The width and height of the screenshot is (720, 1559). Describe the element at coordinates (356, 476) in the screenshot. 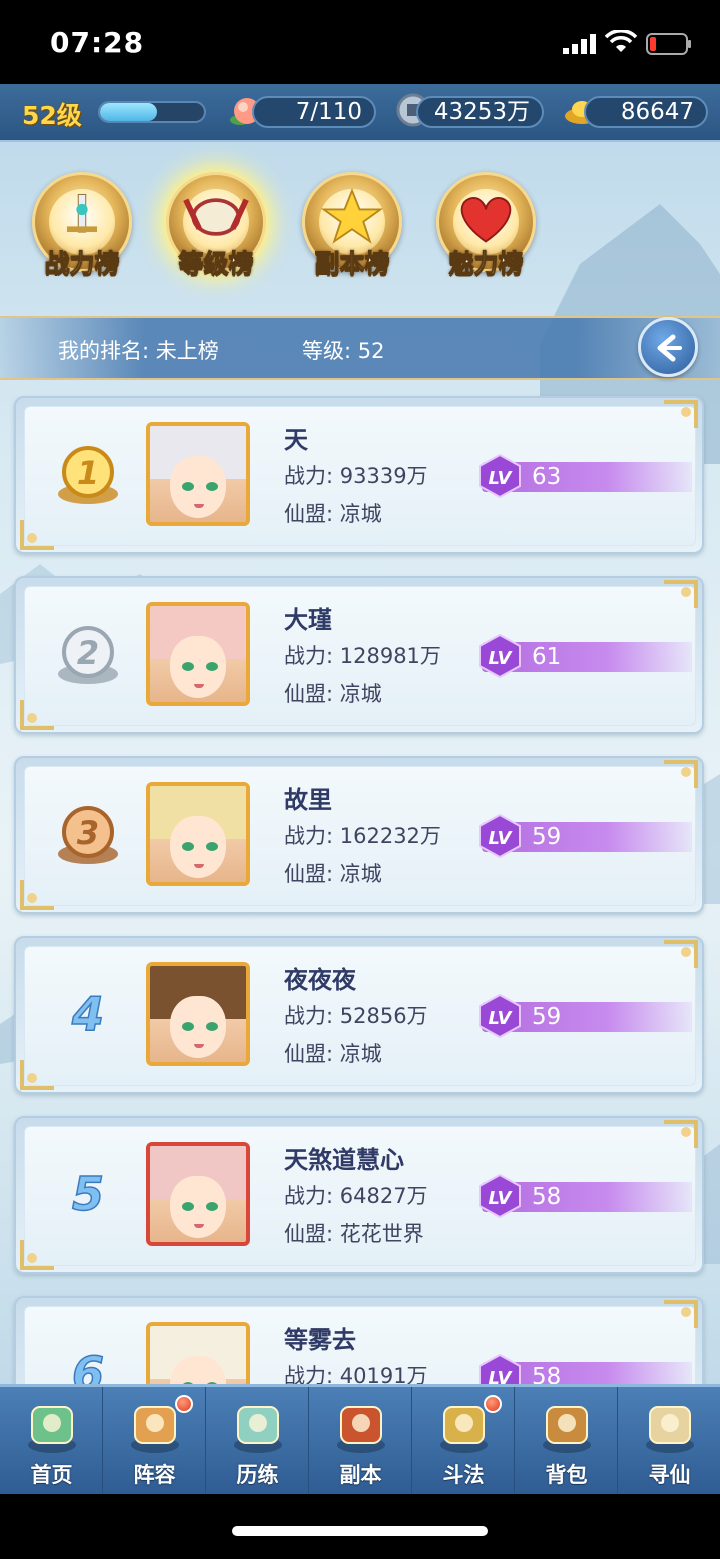

I see `player-power: 战力: 93339万` at that location.